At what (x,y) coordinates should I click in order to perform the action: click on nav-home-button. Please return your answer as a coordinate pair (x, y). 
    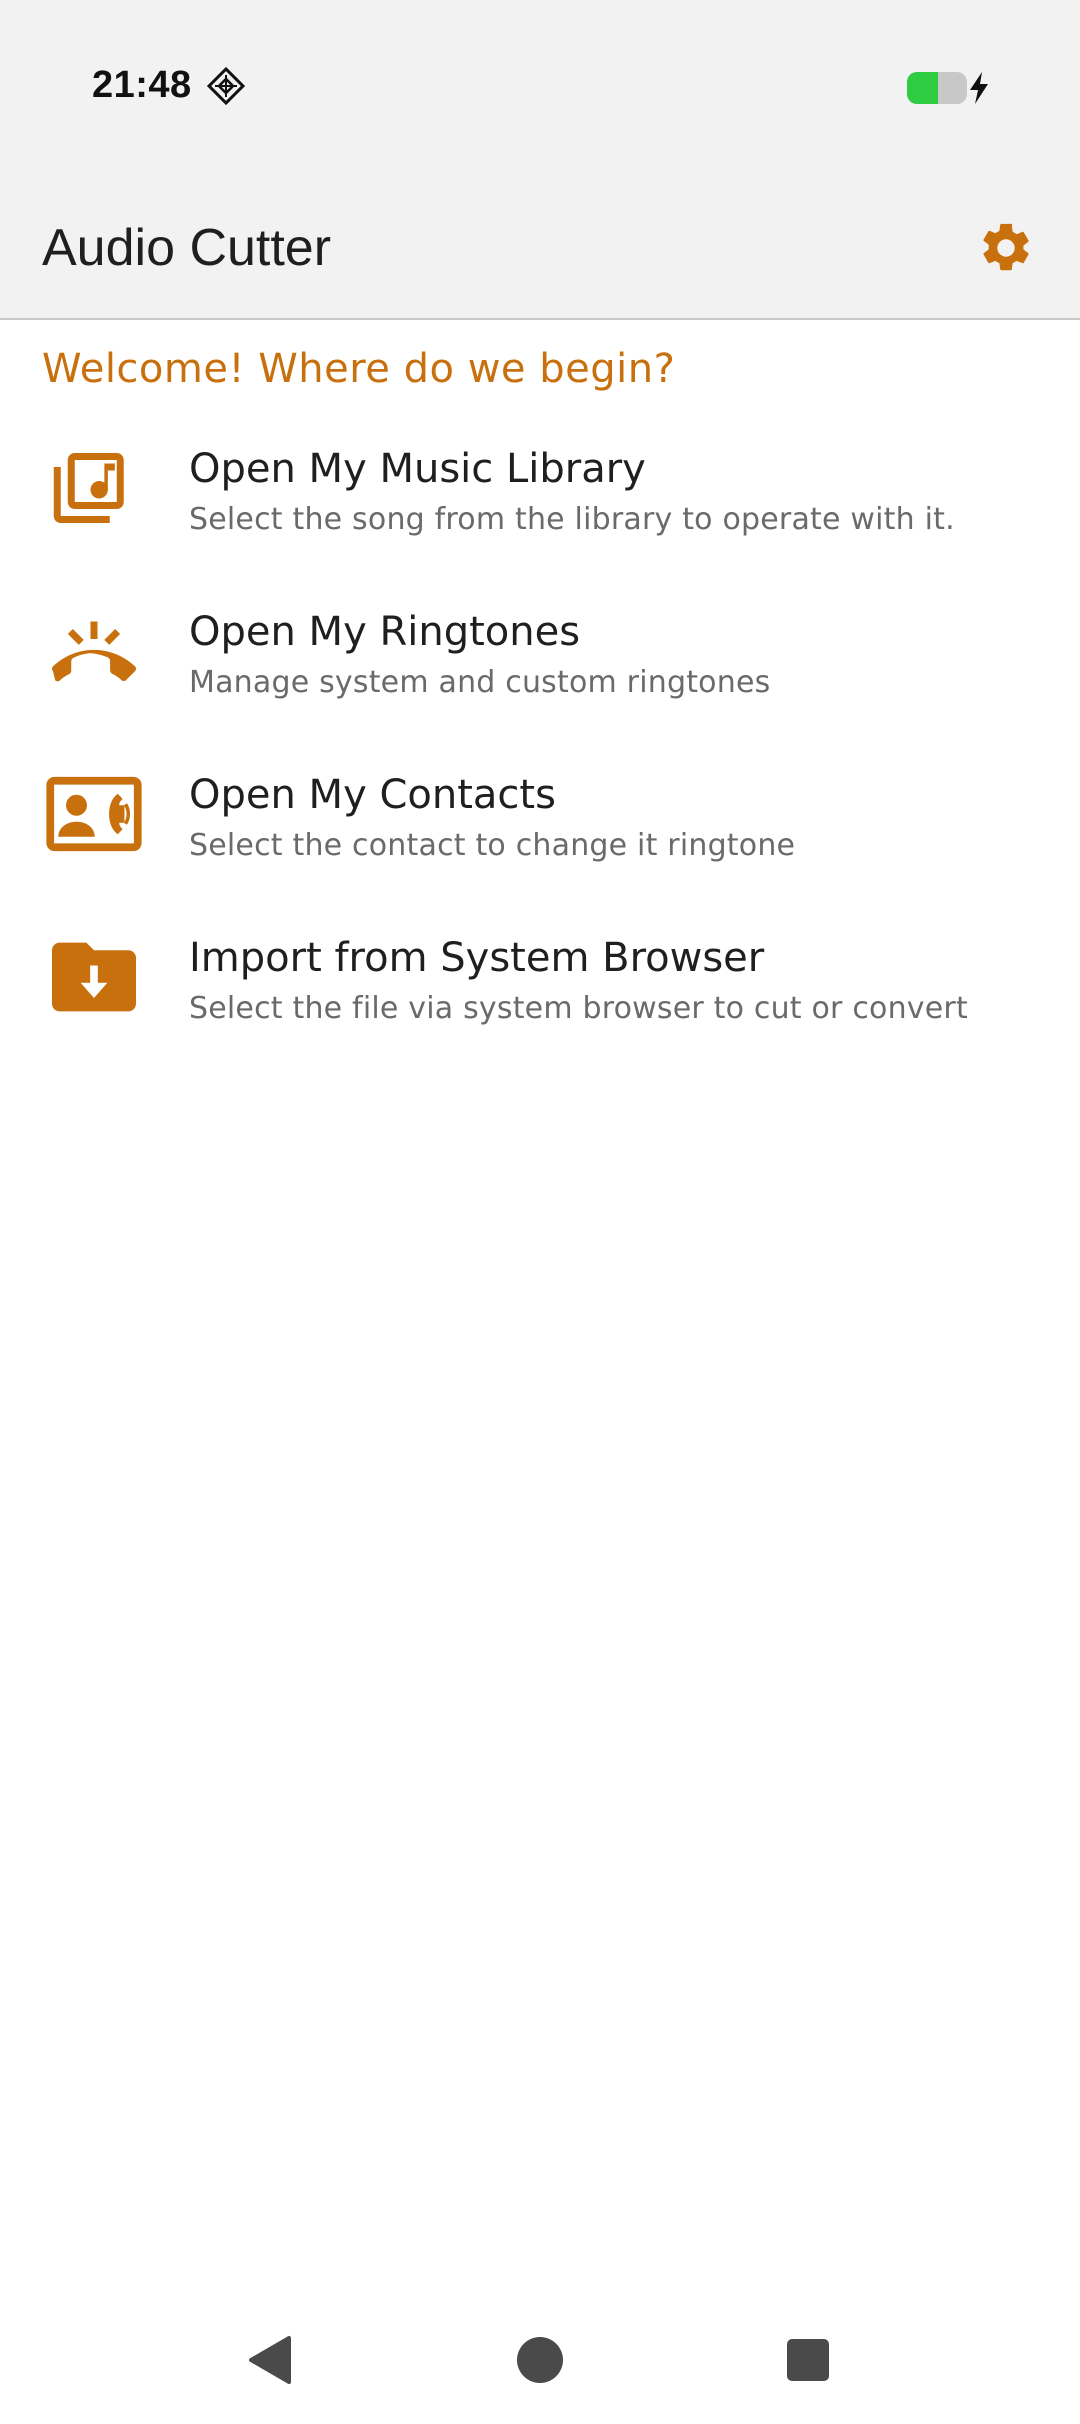
    Looking at the image, I should click on (540, 2360).